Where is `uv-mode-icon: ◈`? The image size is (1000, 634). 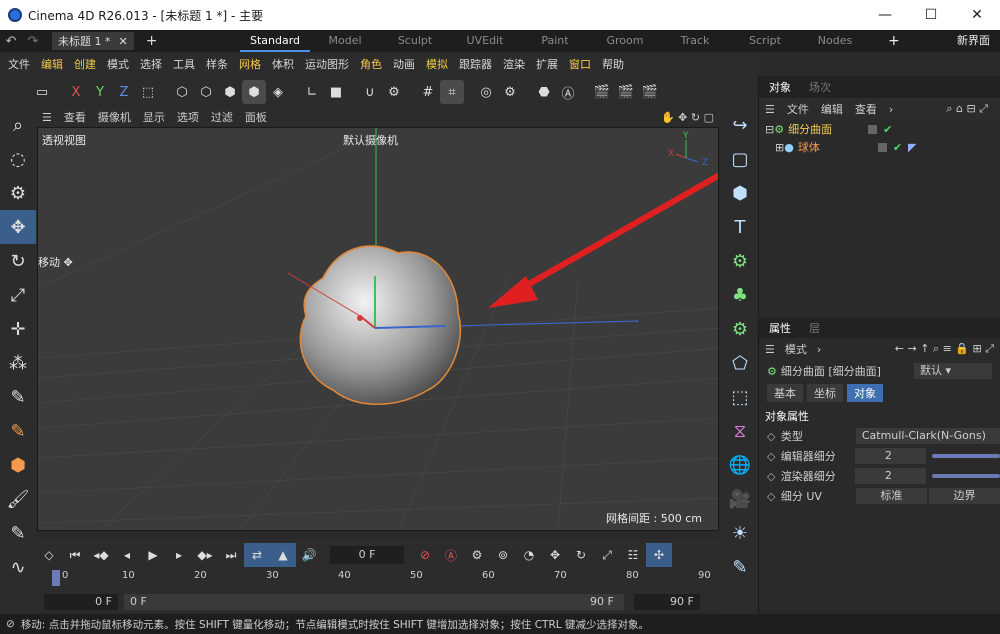
uv-mode-icon: ◈ is located at coordinates (278, 92).